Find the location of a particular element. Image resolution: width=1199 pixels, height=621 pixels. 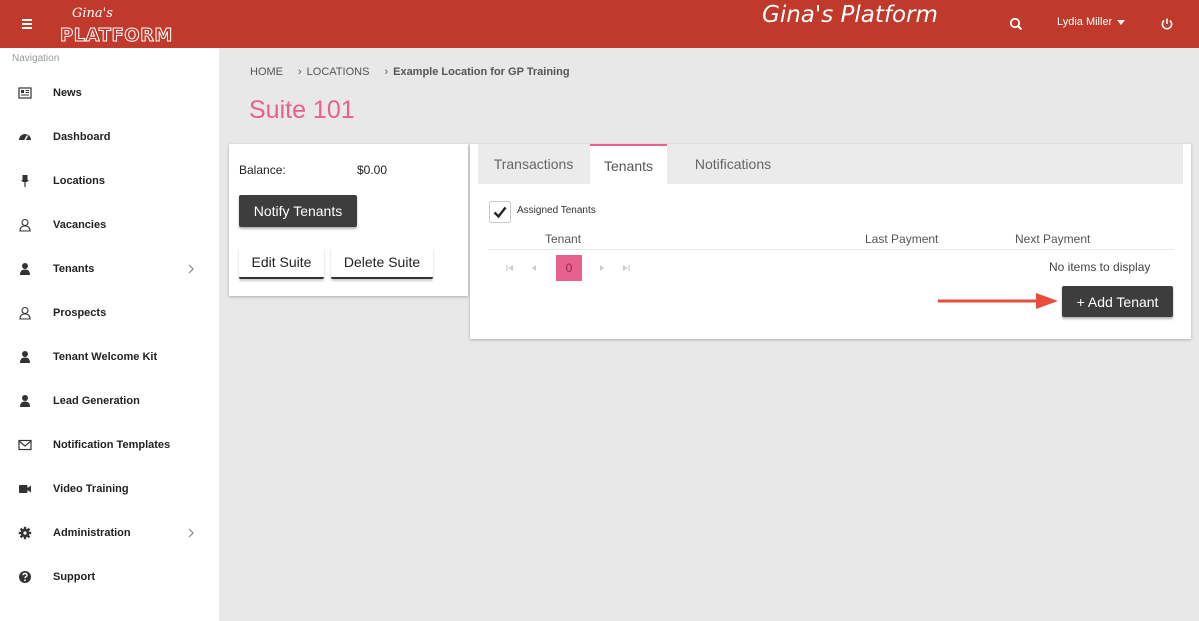

sidebar-item-label: Dashboard is located at coordinates (82, 137).